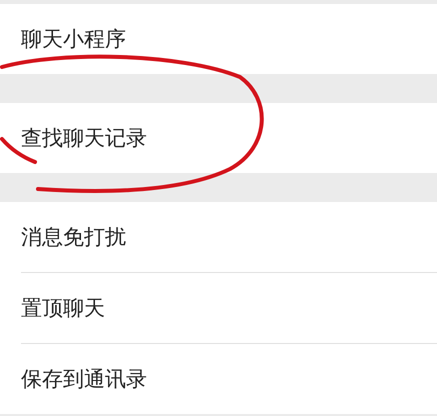  What do you see at coordinates (84, 379) in the screenshot?
I see `row-label: 保存到通讯录` at bounding box center [84, 379].